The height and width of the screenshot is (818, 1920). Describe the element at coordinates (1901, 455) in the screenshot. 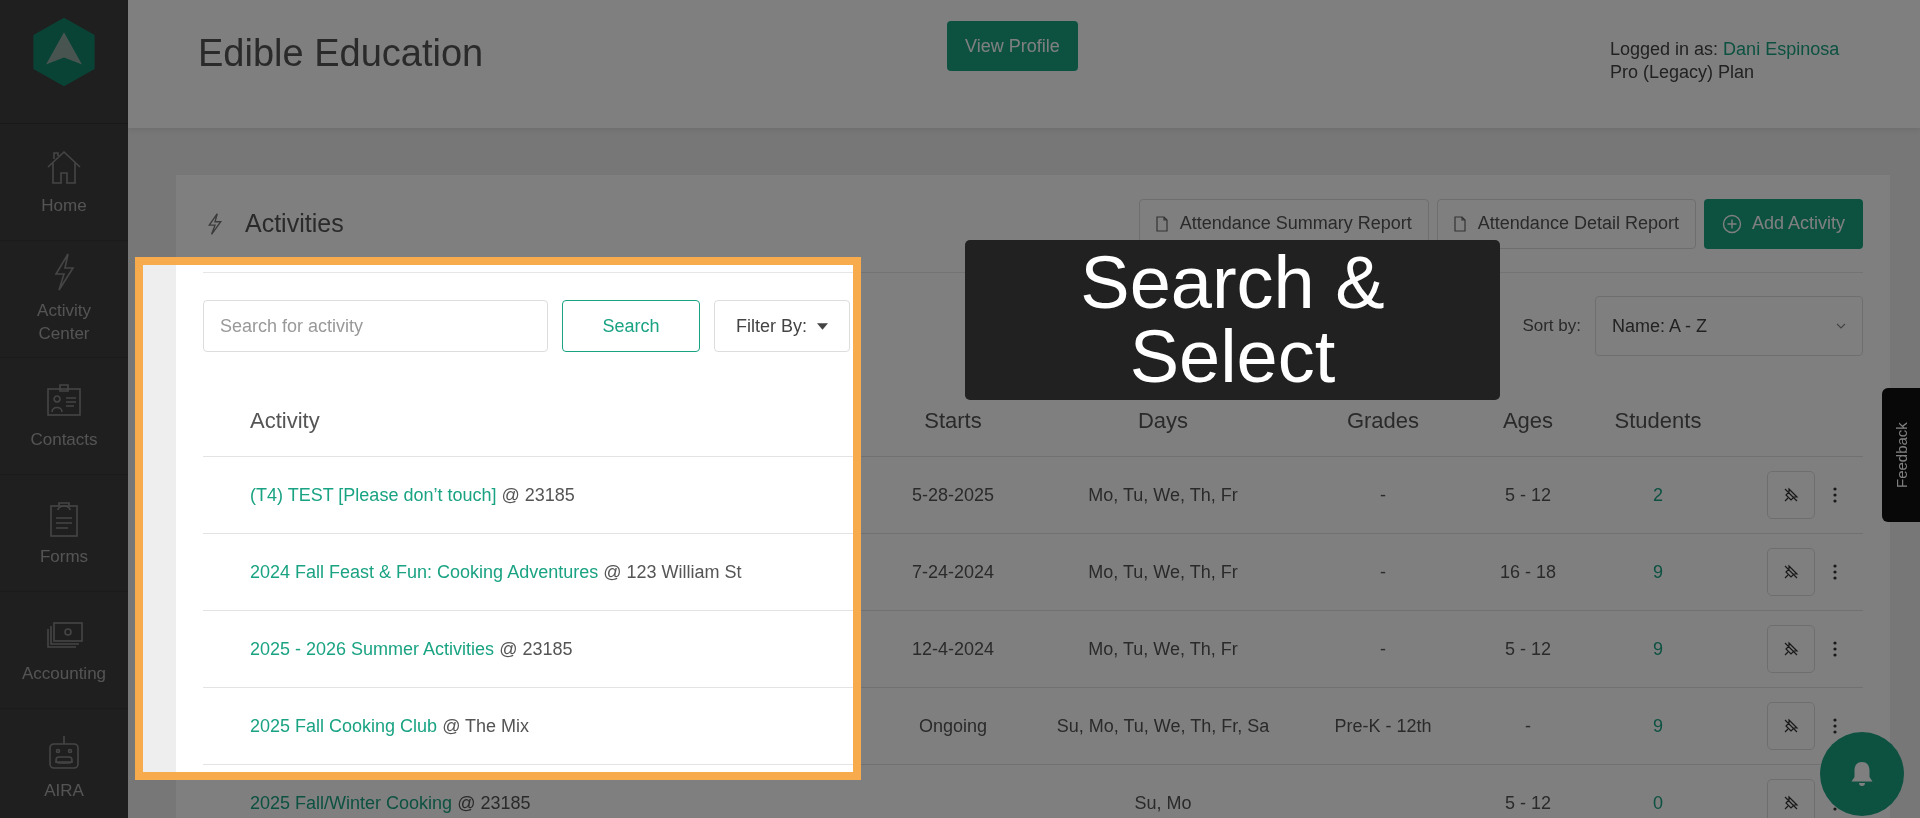

I see `feedback-tab: Feedback` at that location.